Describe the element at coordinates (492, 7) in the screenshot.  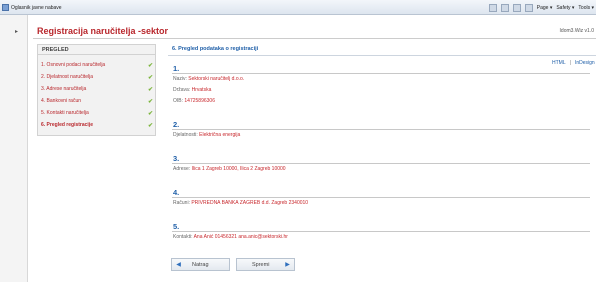
I see `home-icon` at that location.